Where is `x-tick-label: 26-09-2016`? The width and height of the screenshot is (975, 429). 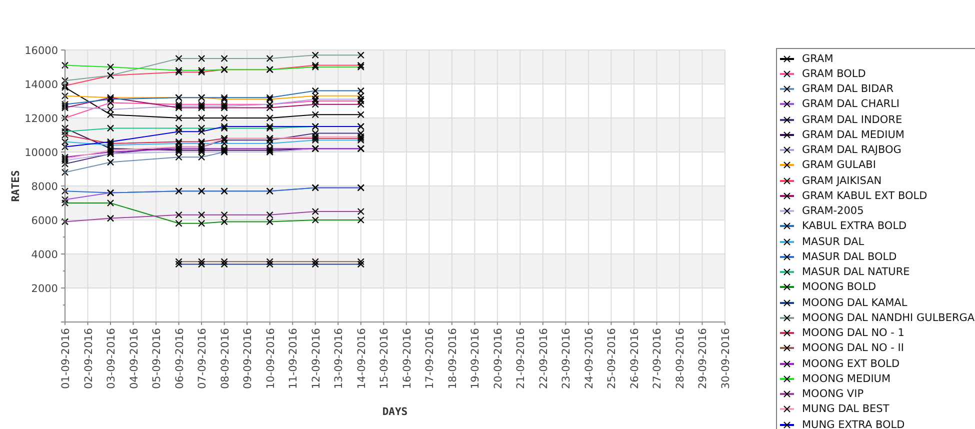
x-tick-label: 26-09-2016 is located at coordinates (634, 359).